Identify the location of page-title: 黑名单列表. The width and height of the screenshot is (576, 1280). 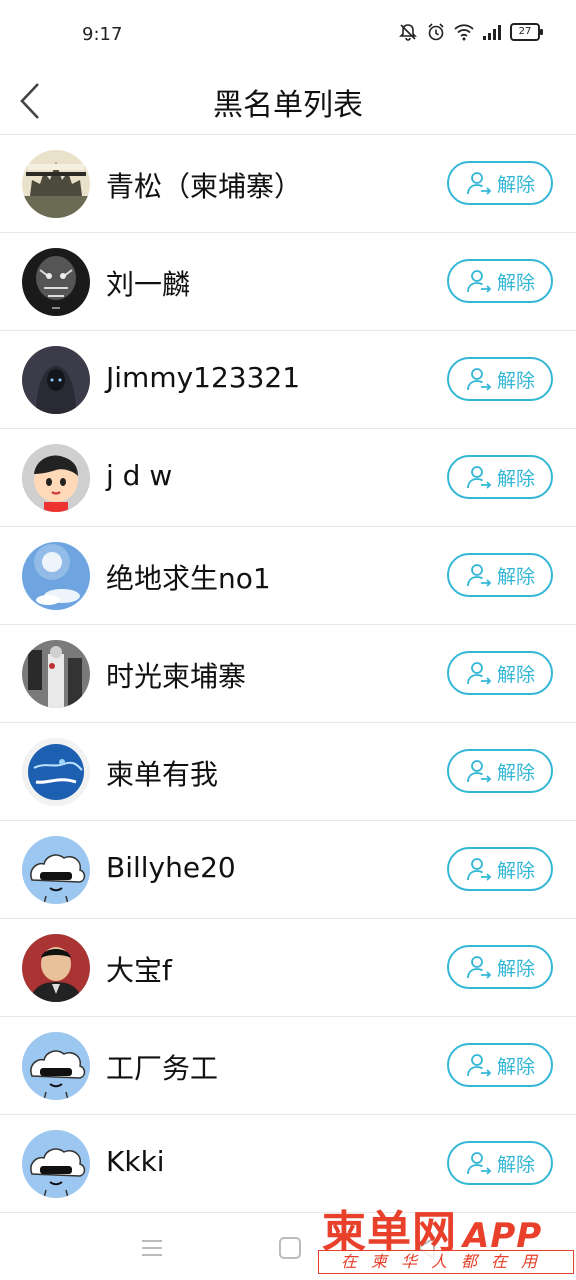
(288, 105).